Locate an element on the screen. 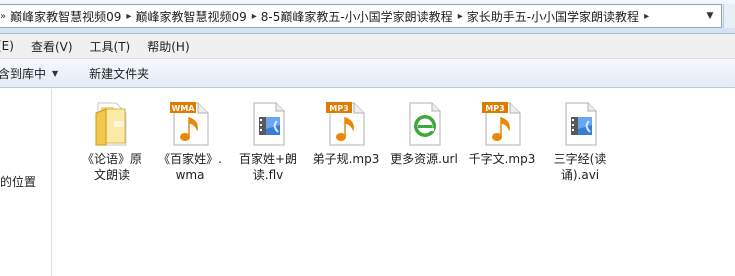  file-name: 《论语》原文朗读 is located at coordinates (111, 167).